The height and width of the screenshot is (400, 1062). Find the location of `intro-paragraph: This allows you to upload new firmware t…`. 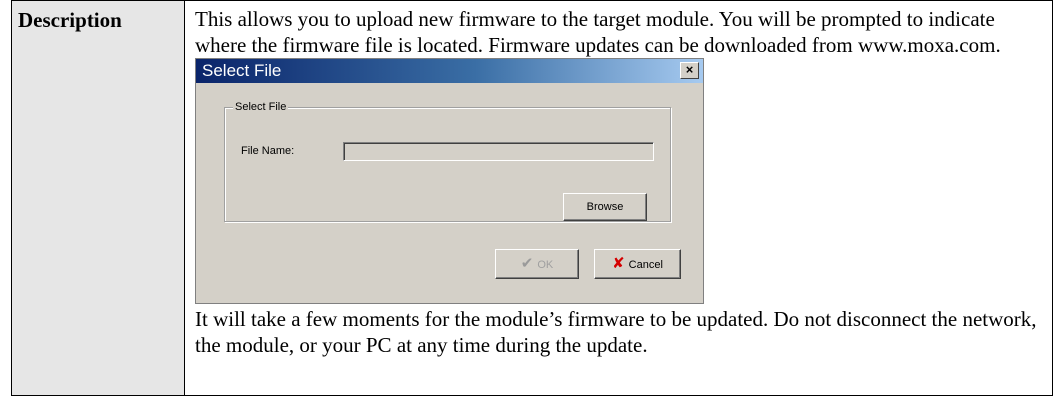

intro-paragraph: This allows you to upload new firmware t… is located at coordinates (598, 32).